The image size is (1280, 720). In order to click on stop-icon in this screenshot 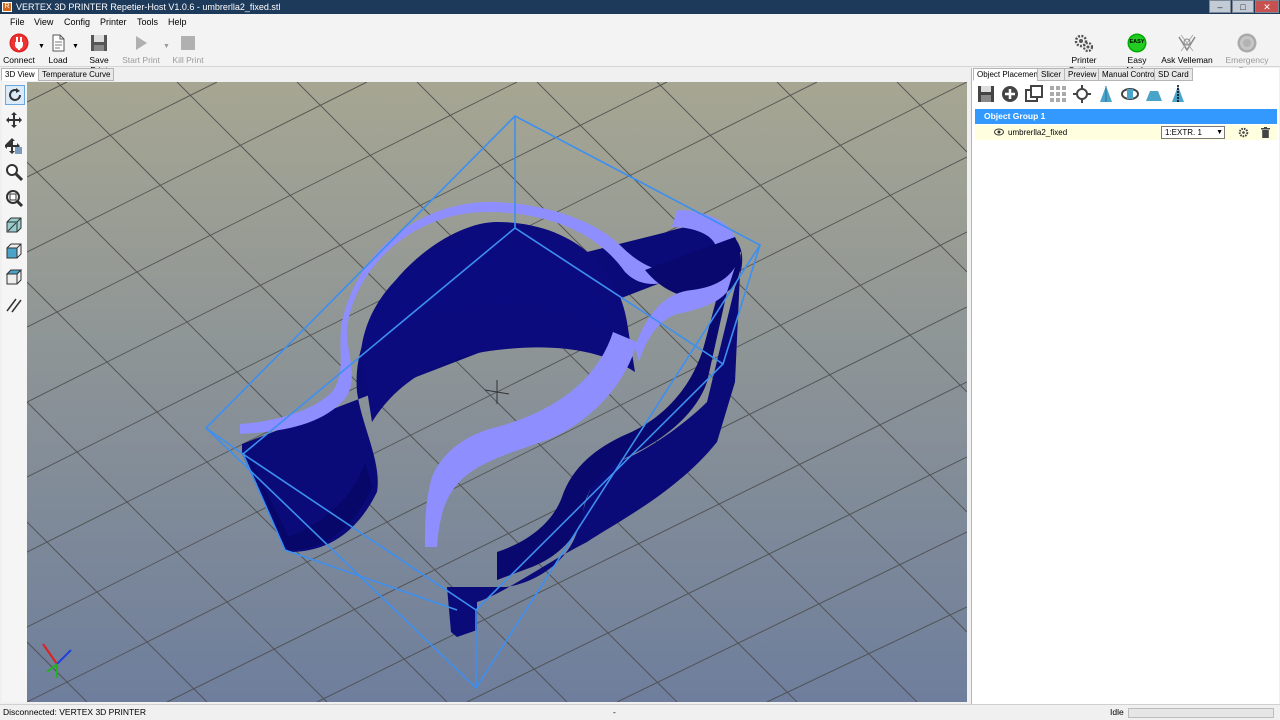, I will do `click(188, 43)`.